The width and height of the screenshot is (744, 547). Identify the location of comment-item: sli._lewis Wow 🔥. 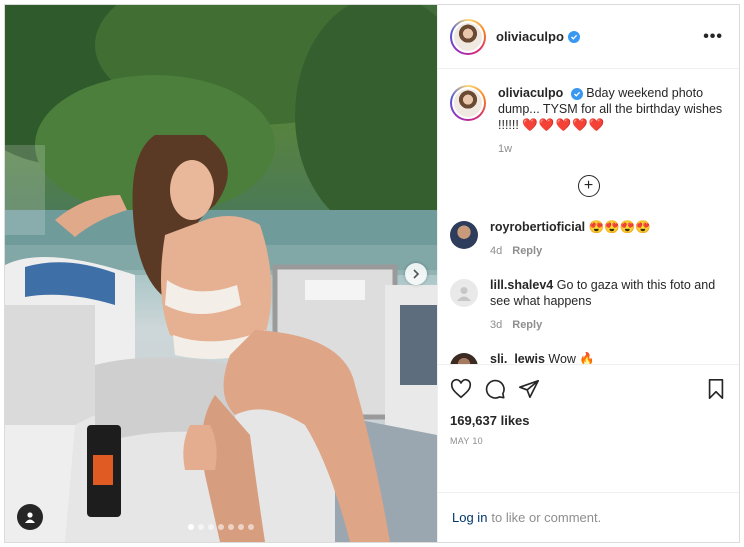
(588, 357).